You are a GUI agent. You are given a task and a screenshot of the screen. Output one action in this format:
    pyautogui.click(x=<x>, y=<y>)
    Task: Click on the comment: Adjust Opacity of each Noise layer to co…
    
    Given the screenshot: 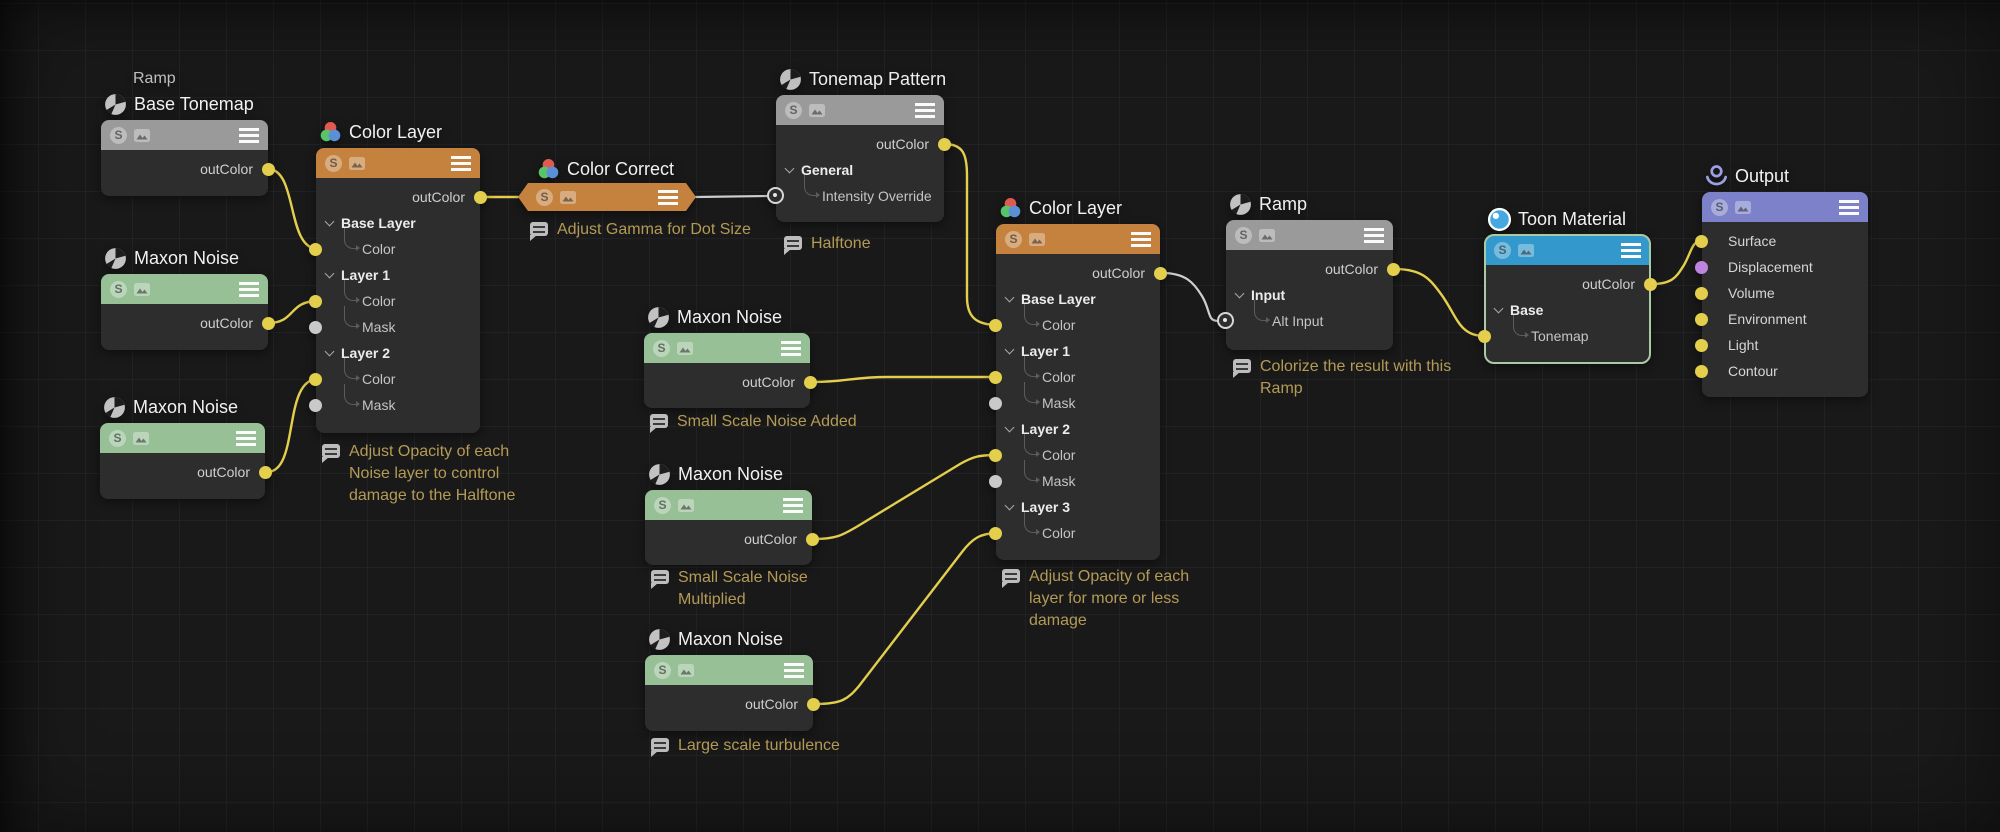 What is the action you would take?
    pyautogui.click(x=418, y=474)
    